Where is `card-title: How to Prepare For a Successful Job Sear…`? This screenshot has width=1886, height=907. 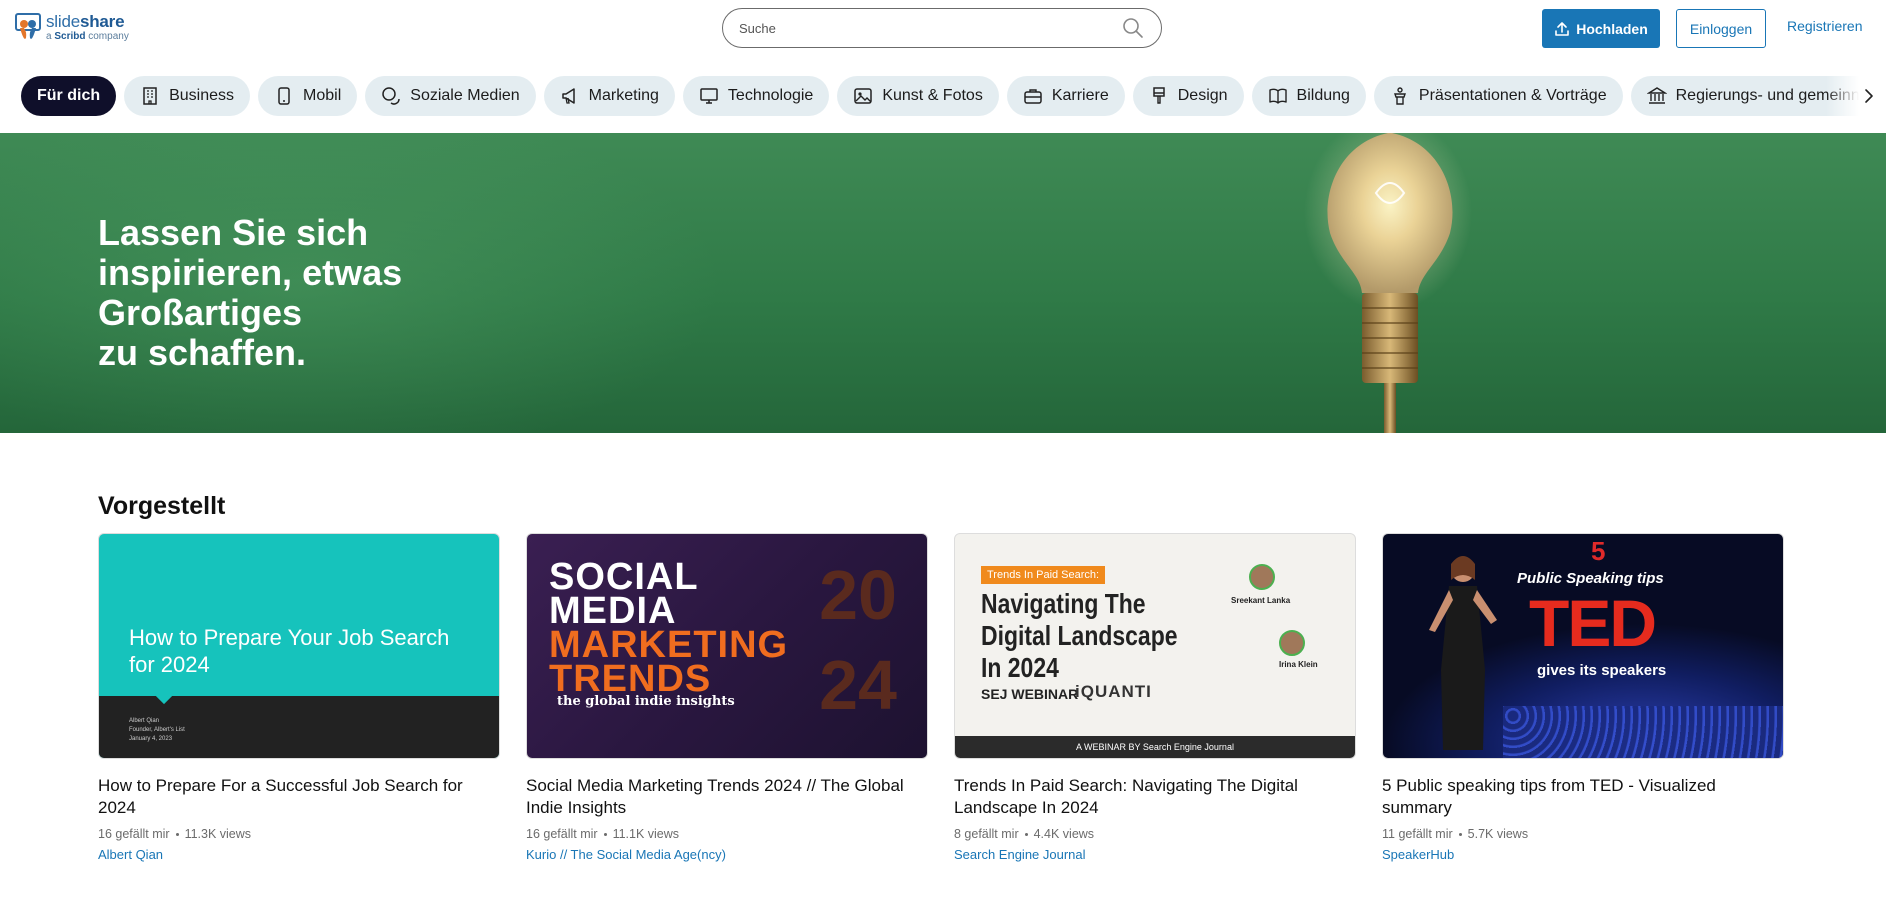 card-title: How to Prepare For a Successful Job Sear… is located at coordinates (299, 797).